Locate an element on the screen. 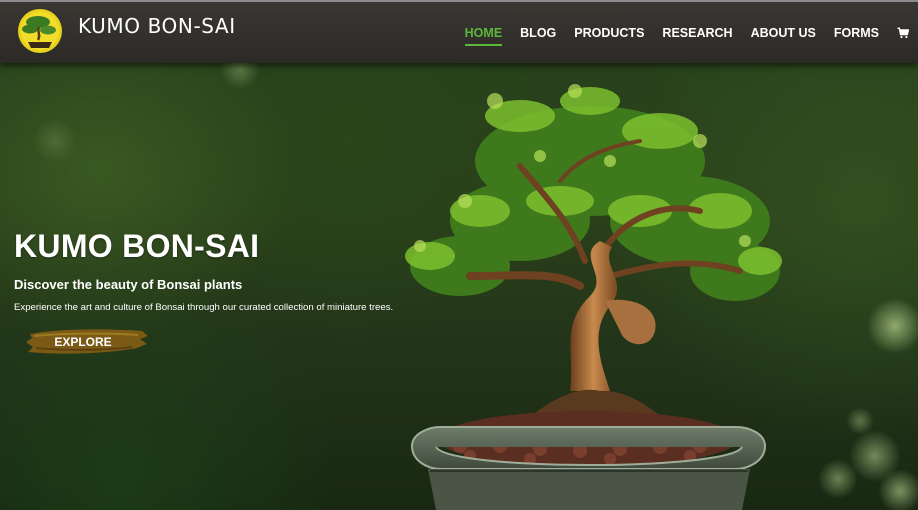 The width and height of the screenshot is (918, 510). explore-button: EXPLORE is located at coordinates (87, 342).